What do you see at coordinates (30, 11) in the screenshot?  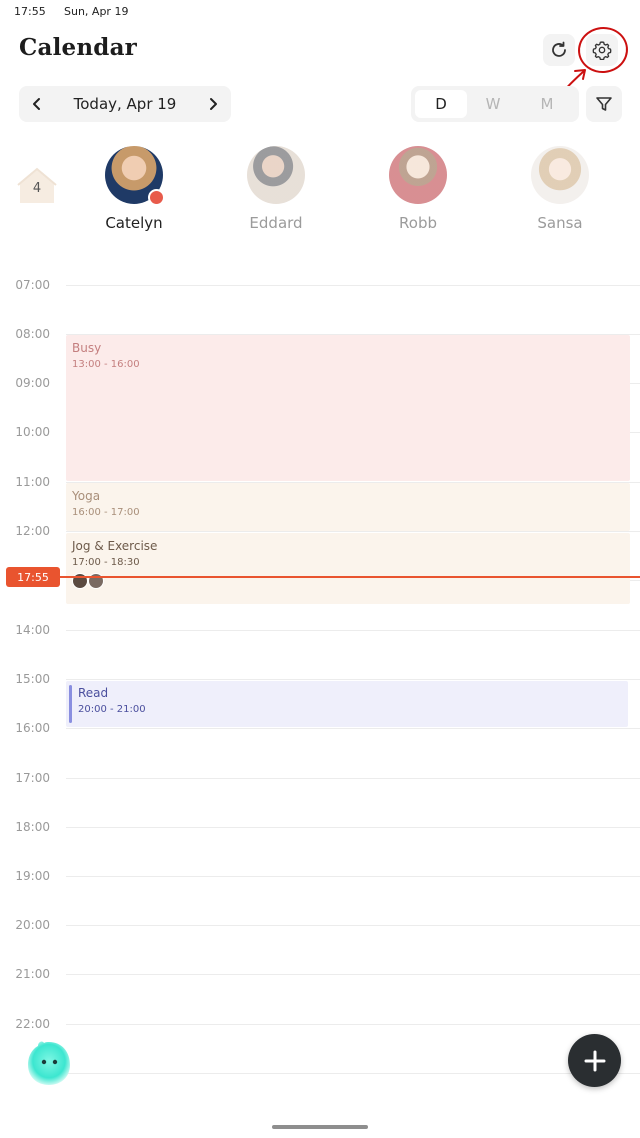 I see `status-time: 17:55` at bounding box center [30, 11].